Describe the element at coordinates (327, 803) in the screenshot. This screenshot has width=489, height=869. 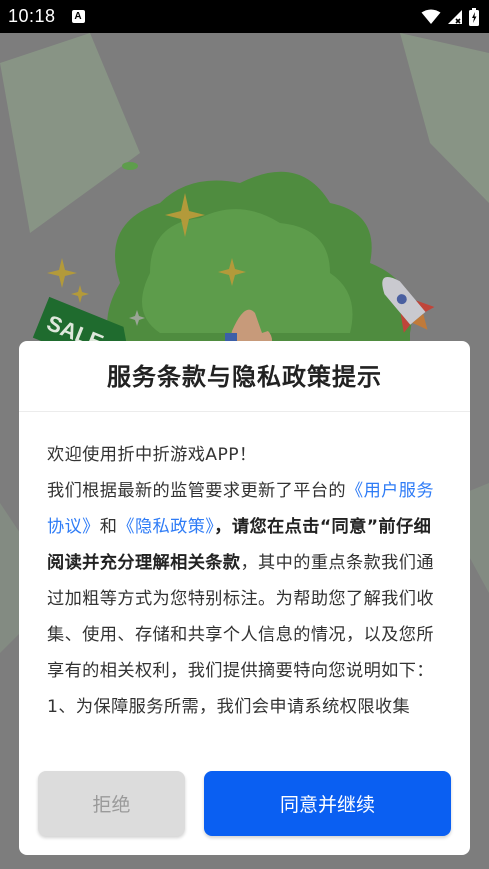
I see `agree-continue-button: 同意并继续` at that location.